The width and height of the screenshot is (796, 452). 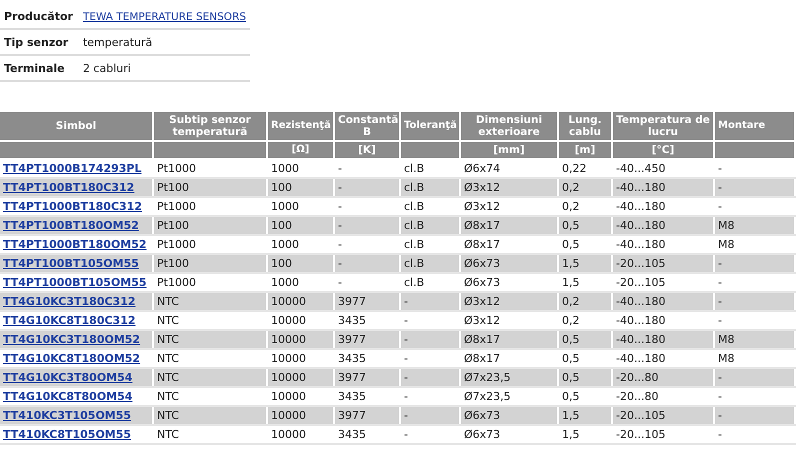 I want to click on unit-label: [K], so click(x=367, y=150).